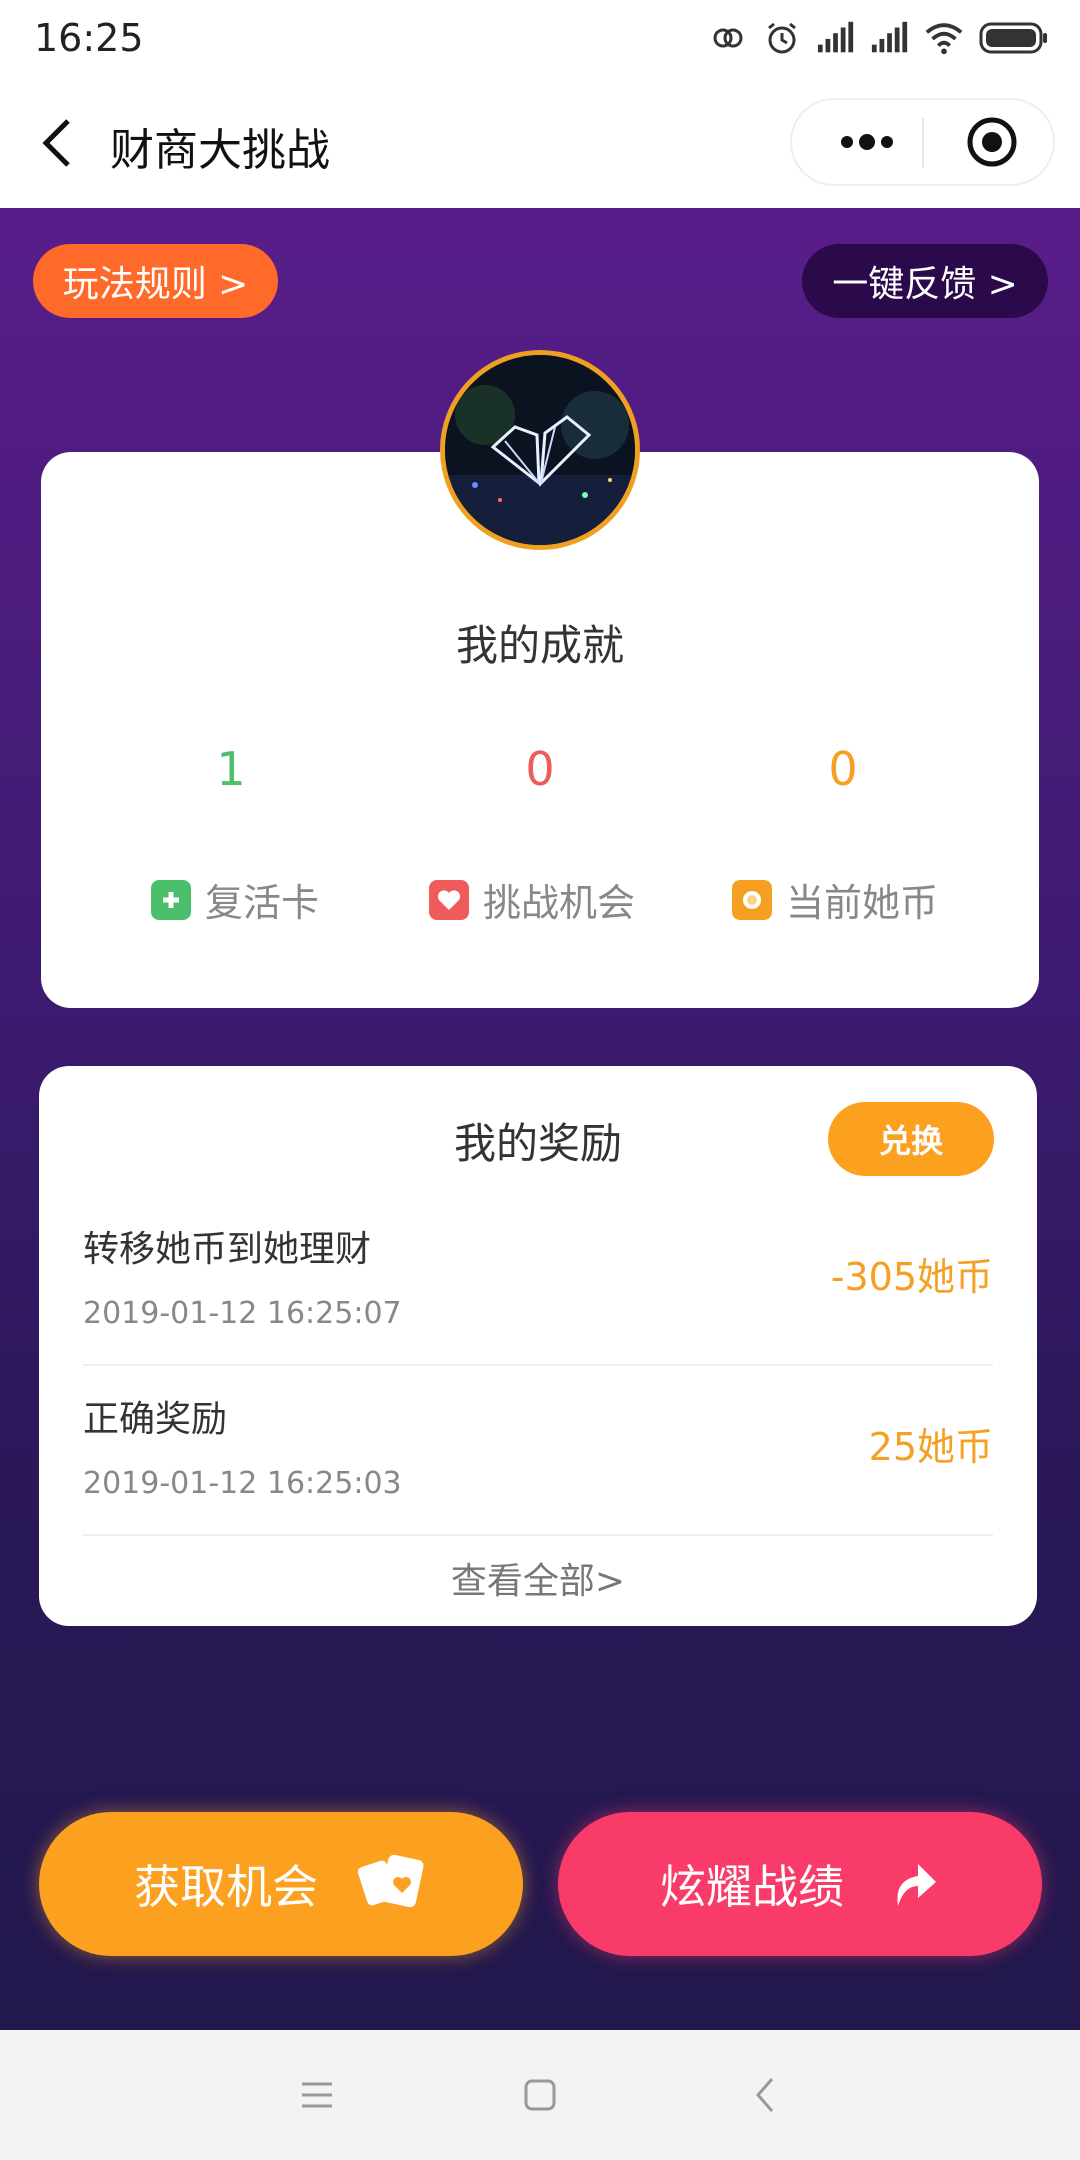 The height and width of the screenshot is (2160, 1080). I want to click on alarm-icon, so click(782, 38).